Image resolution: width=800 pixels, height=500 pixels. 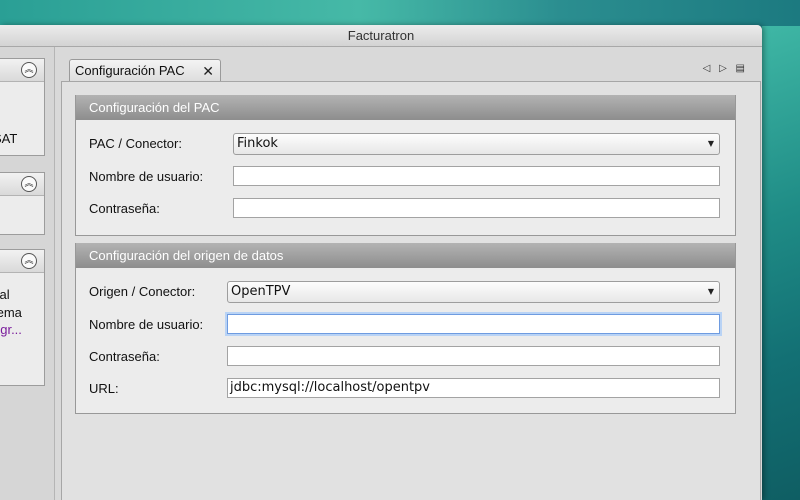 I want to click on pac-password-input, so click(x=476, y=208).